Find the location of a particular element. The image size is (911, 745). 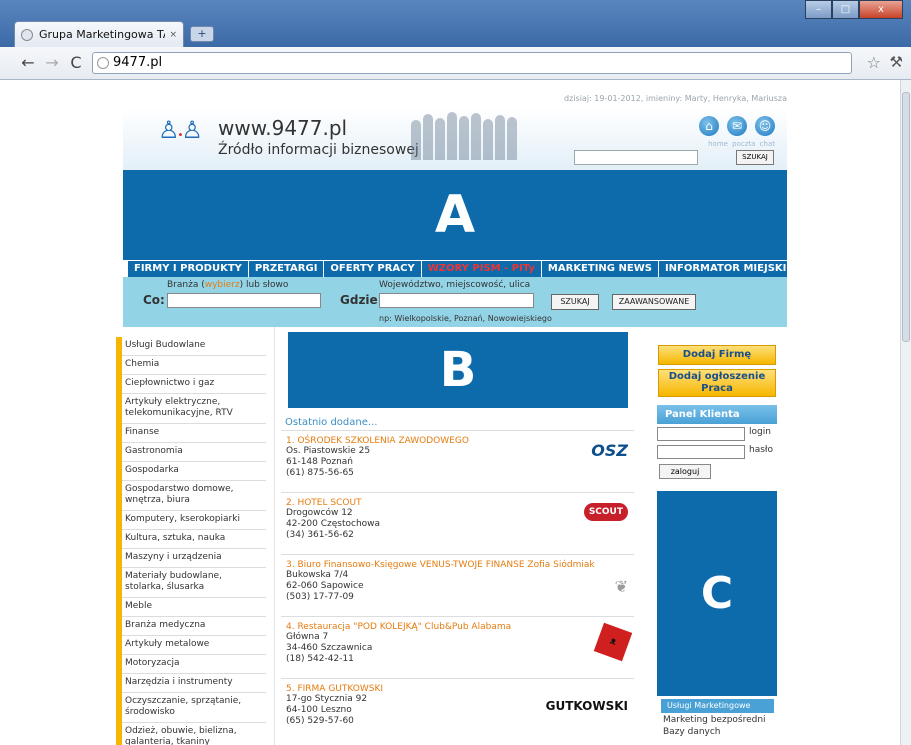

company-city: 34-460 Szczawnica is located at coordinates (329, 648).